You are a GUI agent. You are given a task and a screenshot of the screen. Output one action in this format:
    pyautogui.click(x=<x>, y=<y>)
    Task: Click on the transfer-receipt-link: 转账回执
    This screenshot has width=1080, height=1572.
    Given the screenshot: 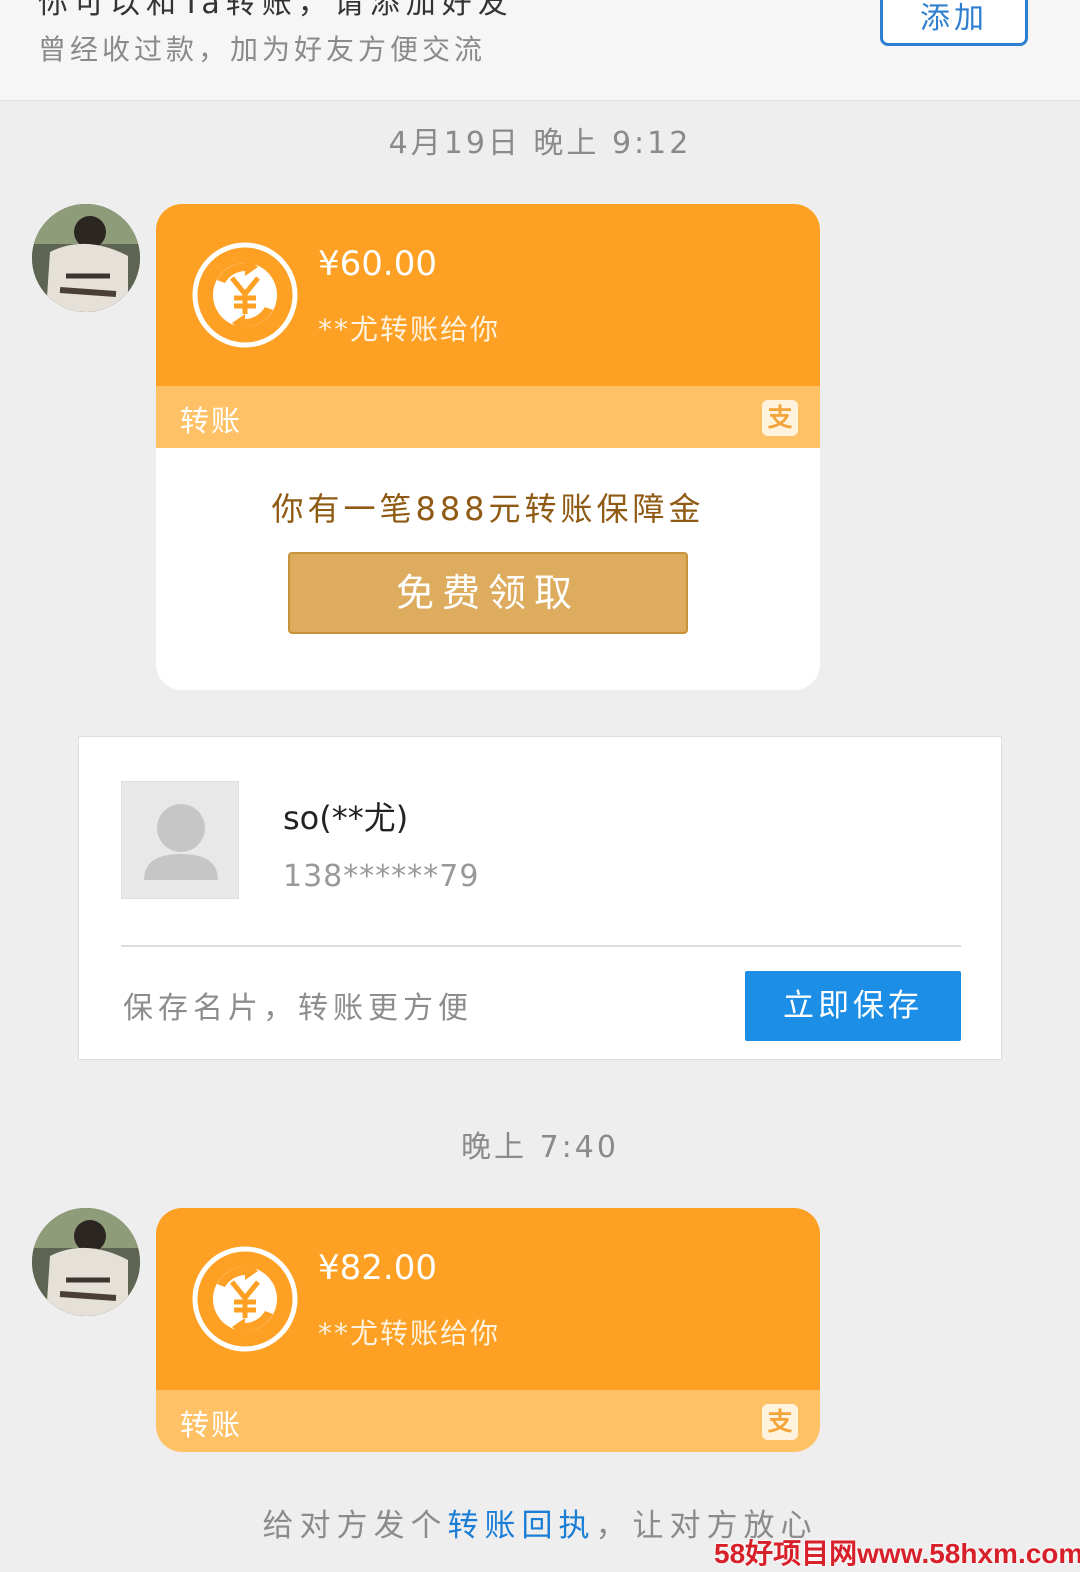 What is the action you would take?
    pyautogui.click(x=522, y=1526)
    